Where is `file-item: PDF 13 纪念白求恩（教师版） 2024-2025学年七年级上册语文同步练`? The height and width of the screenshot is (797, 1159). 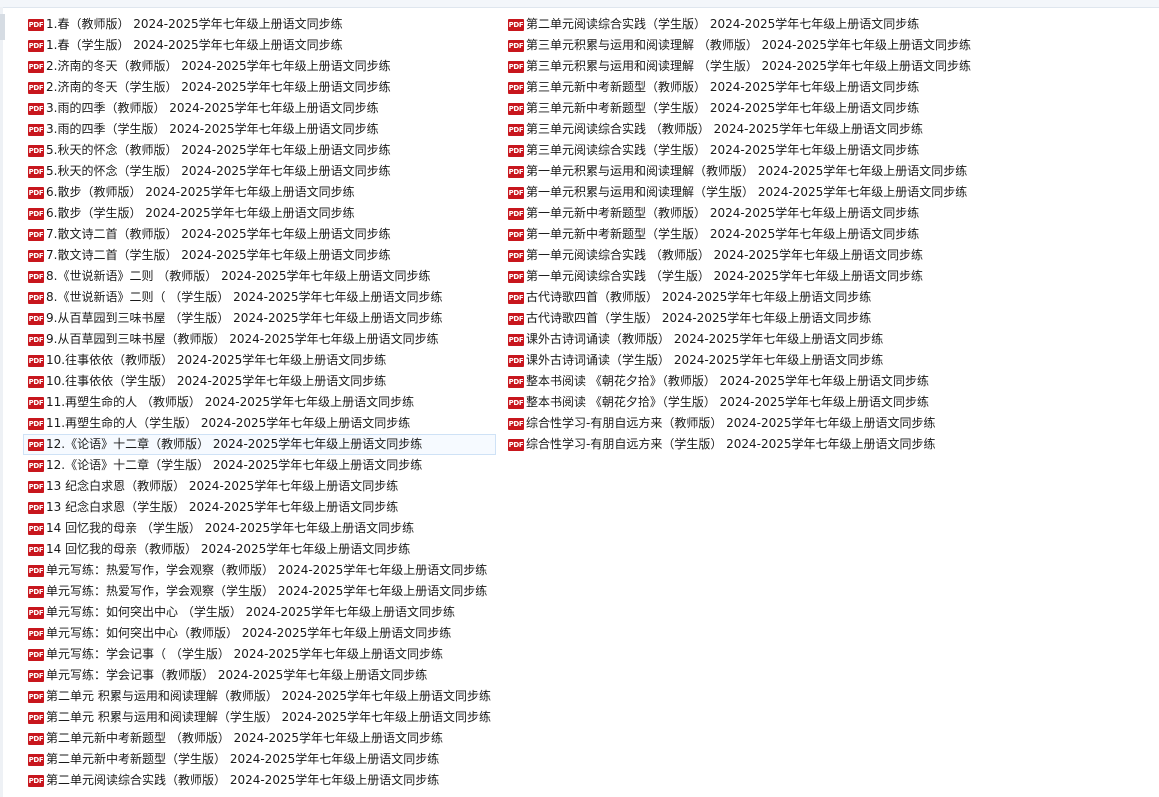 file-item: PDF 13 纪念白求恩（教师版） 2024-2025学年七年级上册语文同步练 is located at coordinates (259, 486).